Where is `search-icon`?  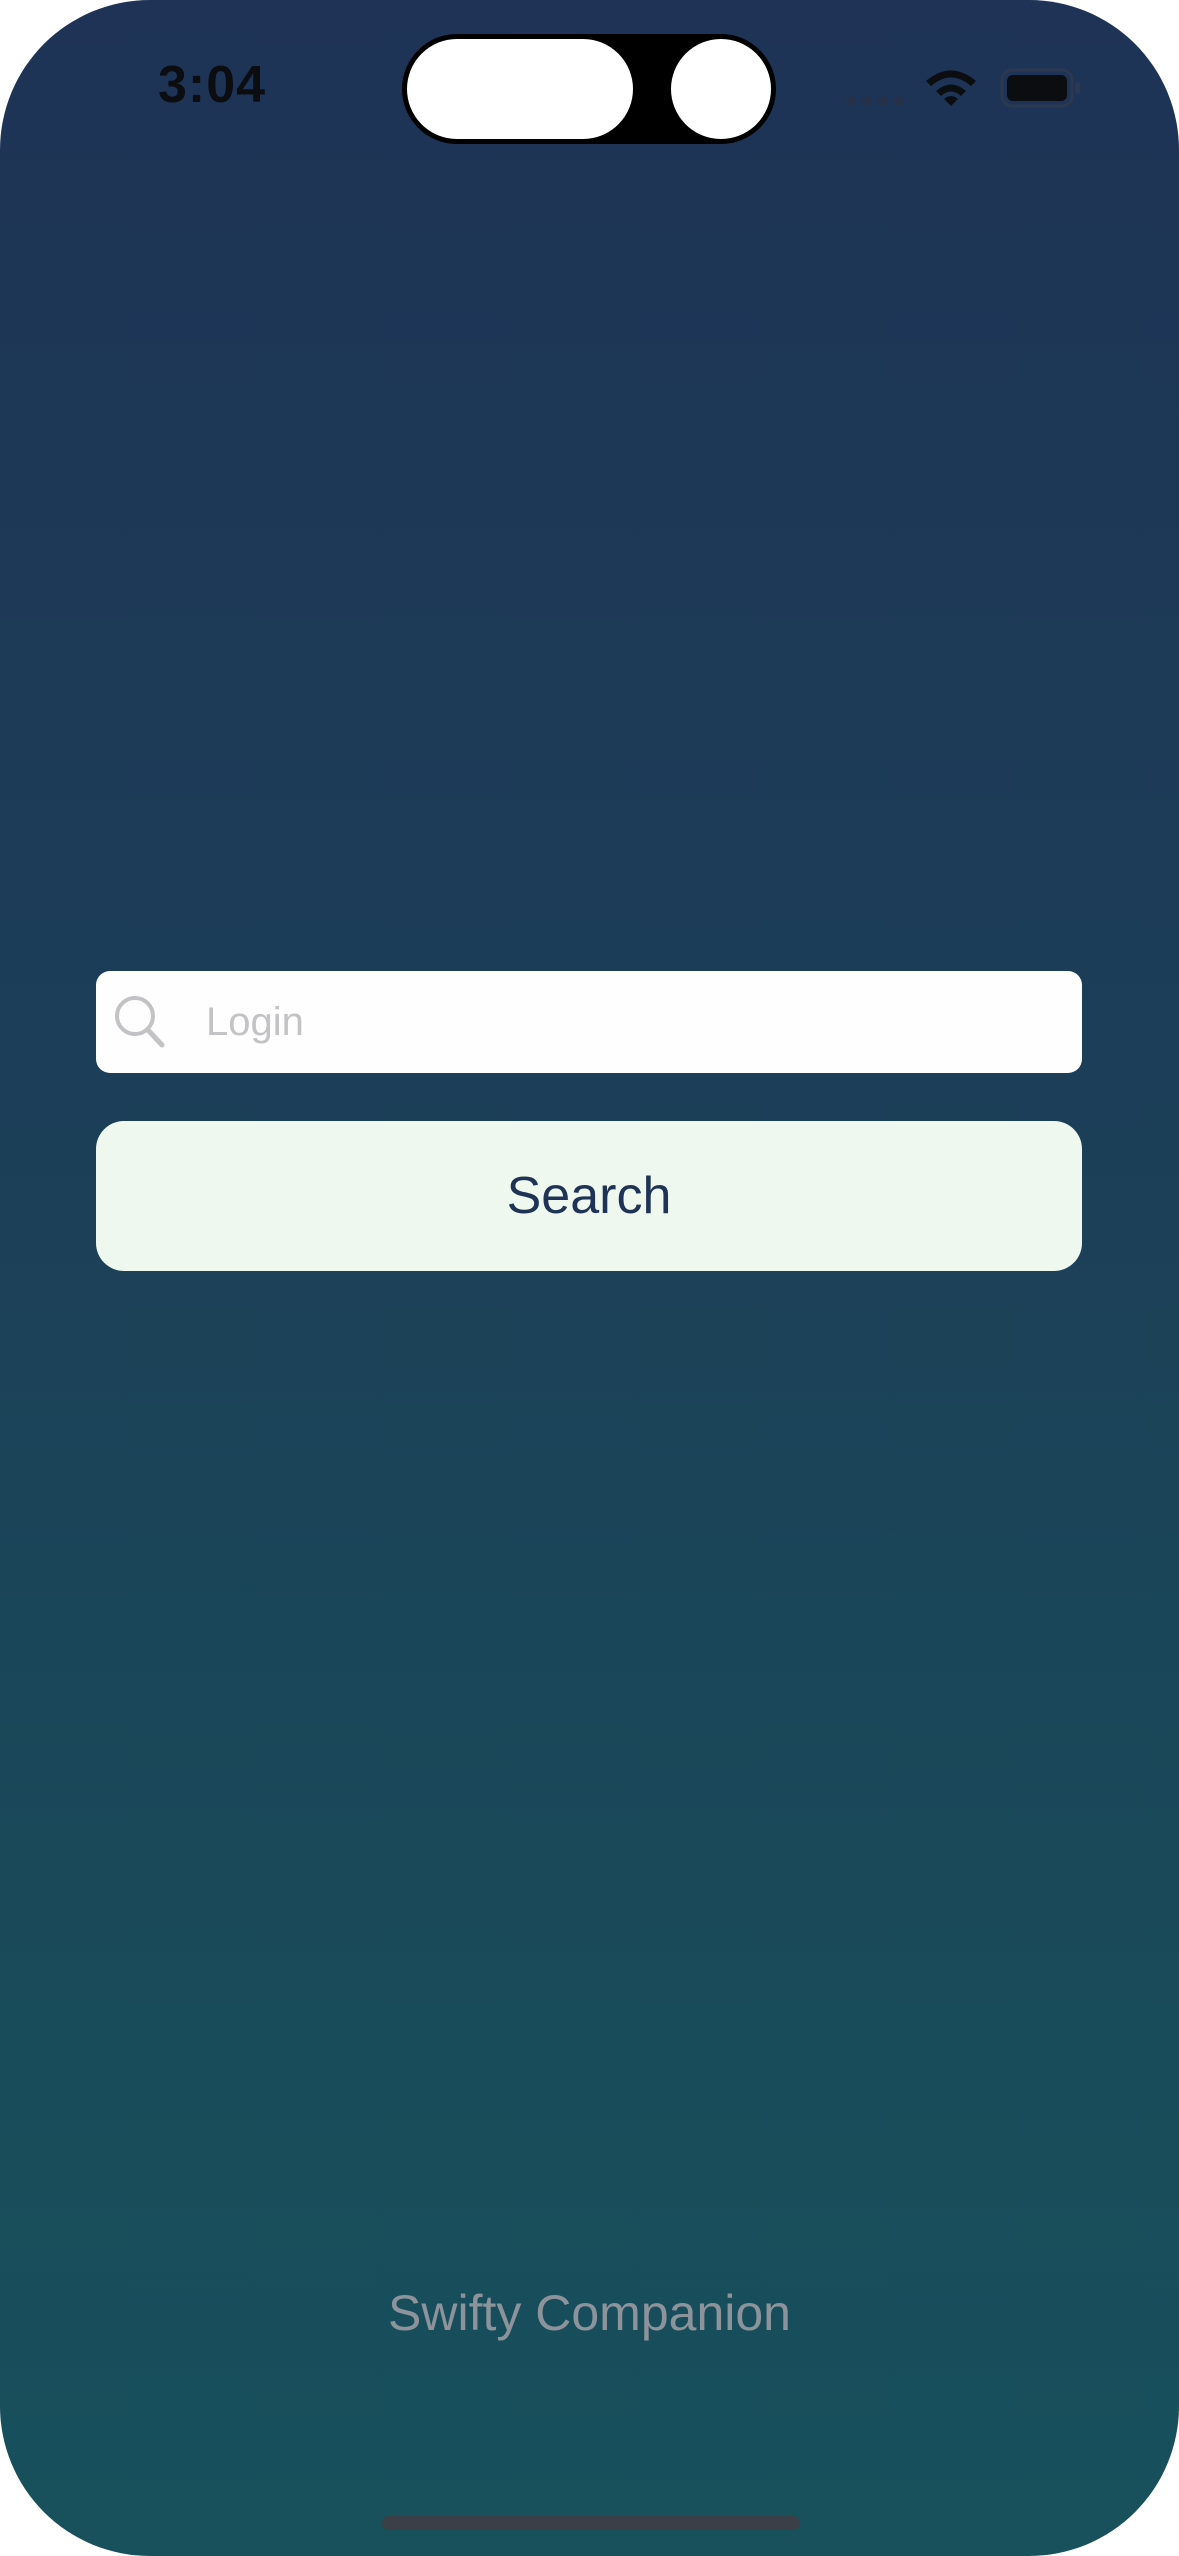
search-icon is located at coordinates (140, 1022).